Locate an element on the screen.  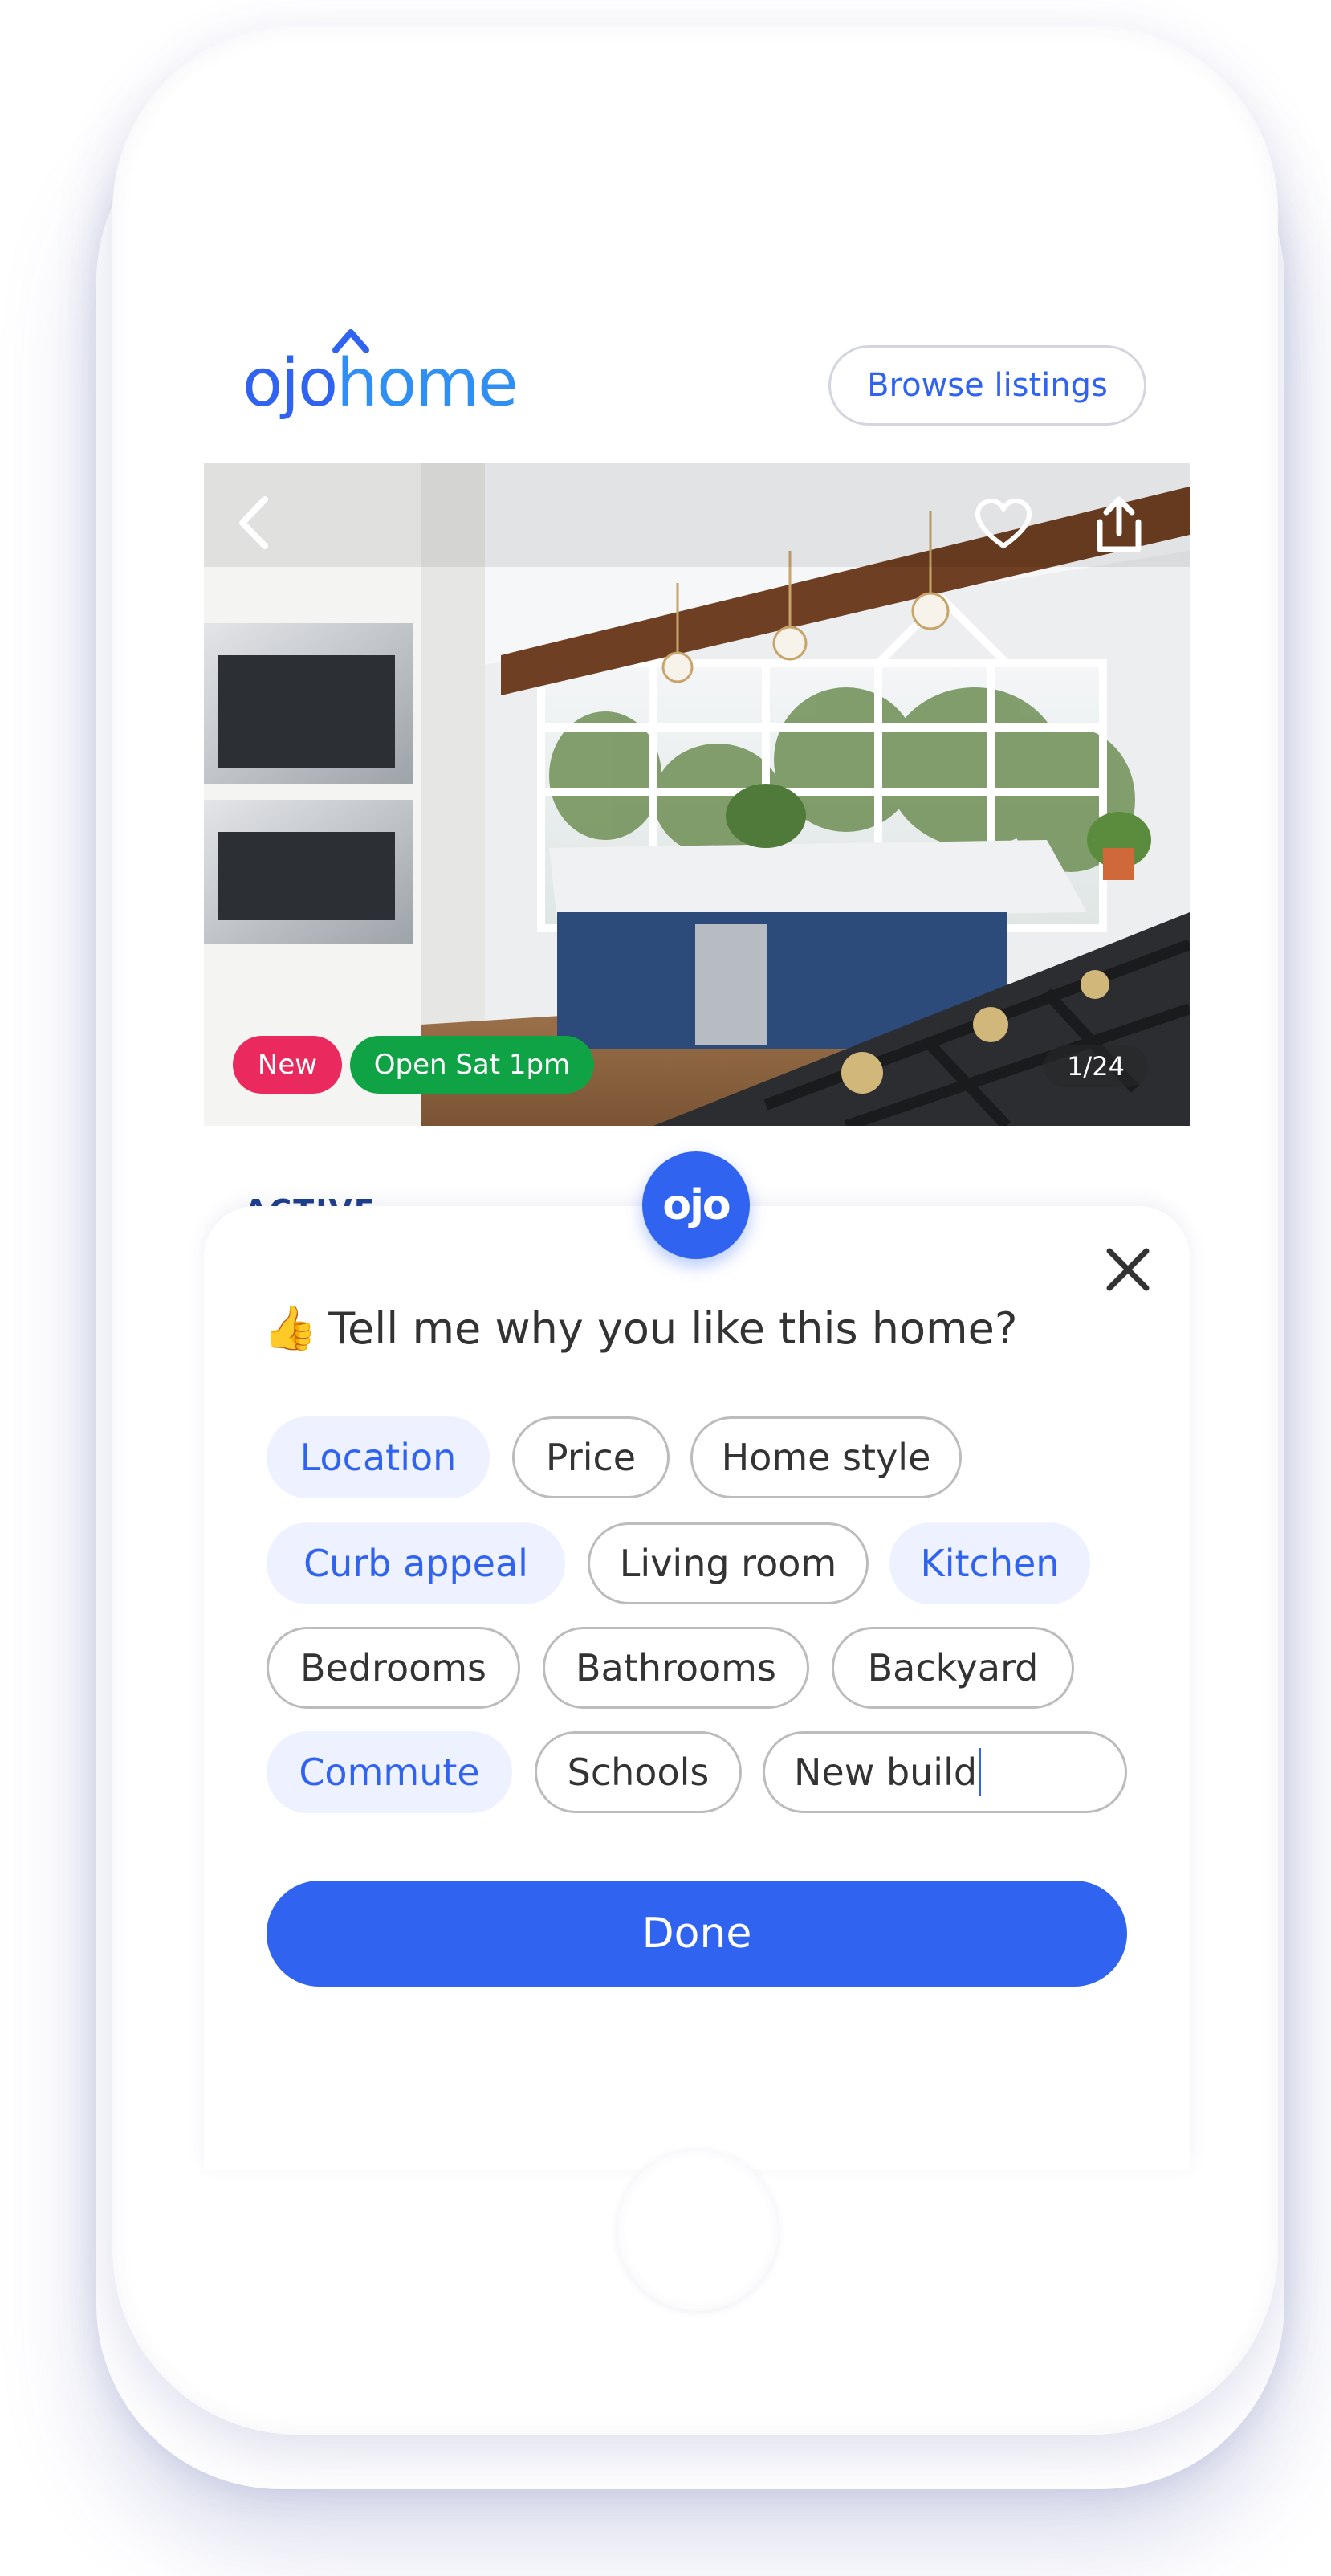
heart-icon is located at coordinates (1003, 523).